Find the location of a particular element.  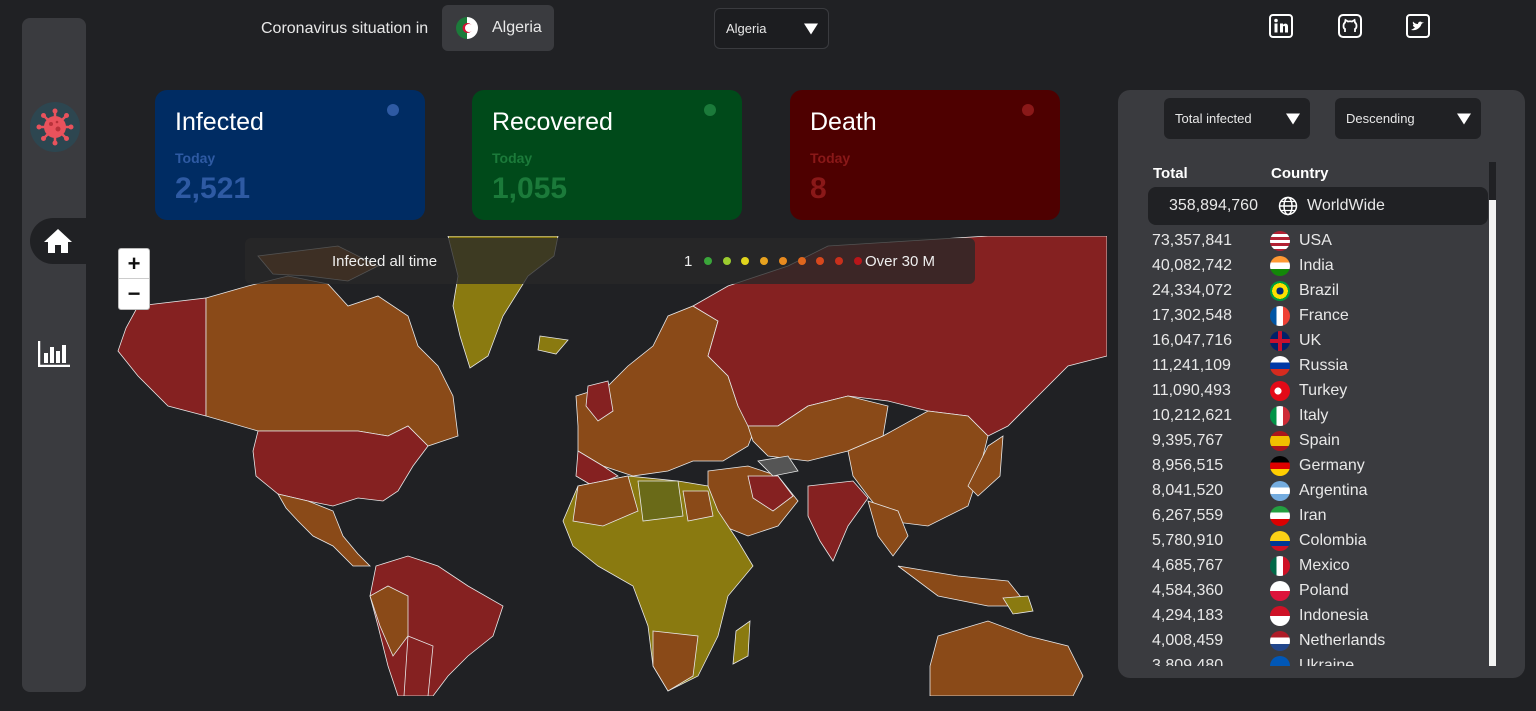

scrollbar-thumb is located at coordinates (1492, 433).